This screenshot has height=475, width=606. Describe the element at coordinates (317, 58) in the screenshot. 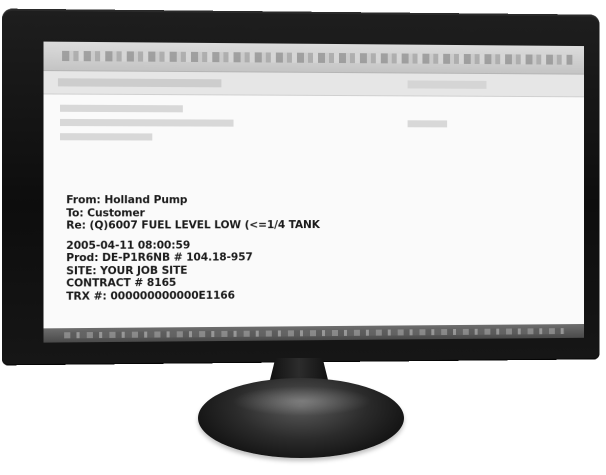

I see `toolbar-buttons` at that location.